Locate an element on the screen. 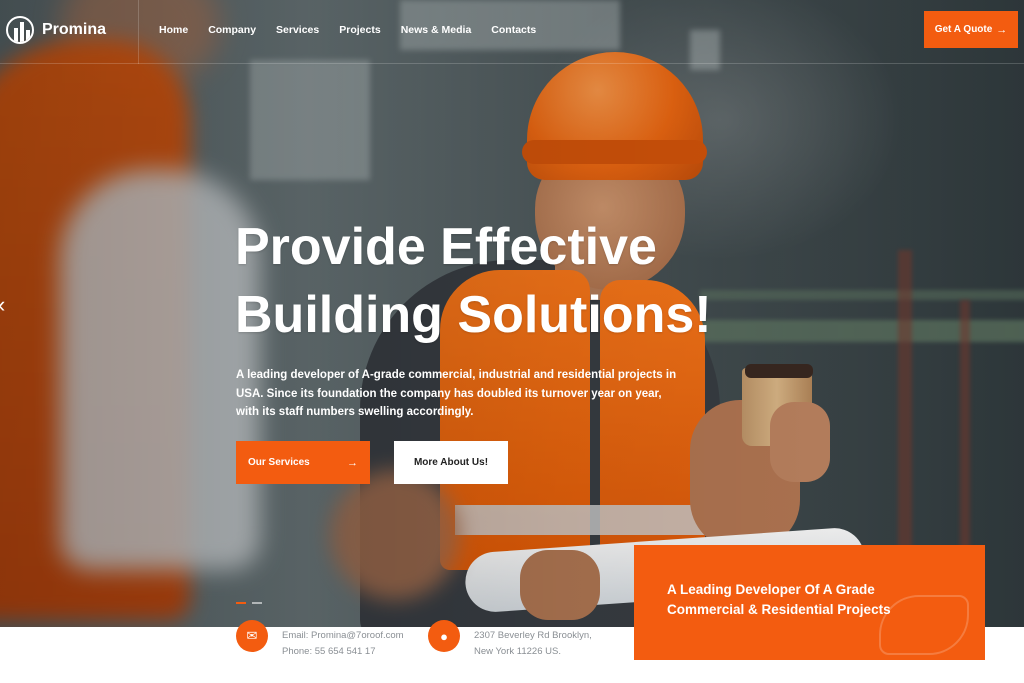  slider-pagination is located at coordinates (249, 603).